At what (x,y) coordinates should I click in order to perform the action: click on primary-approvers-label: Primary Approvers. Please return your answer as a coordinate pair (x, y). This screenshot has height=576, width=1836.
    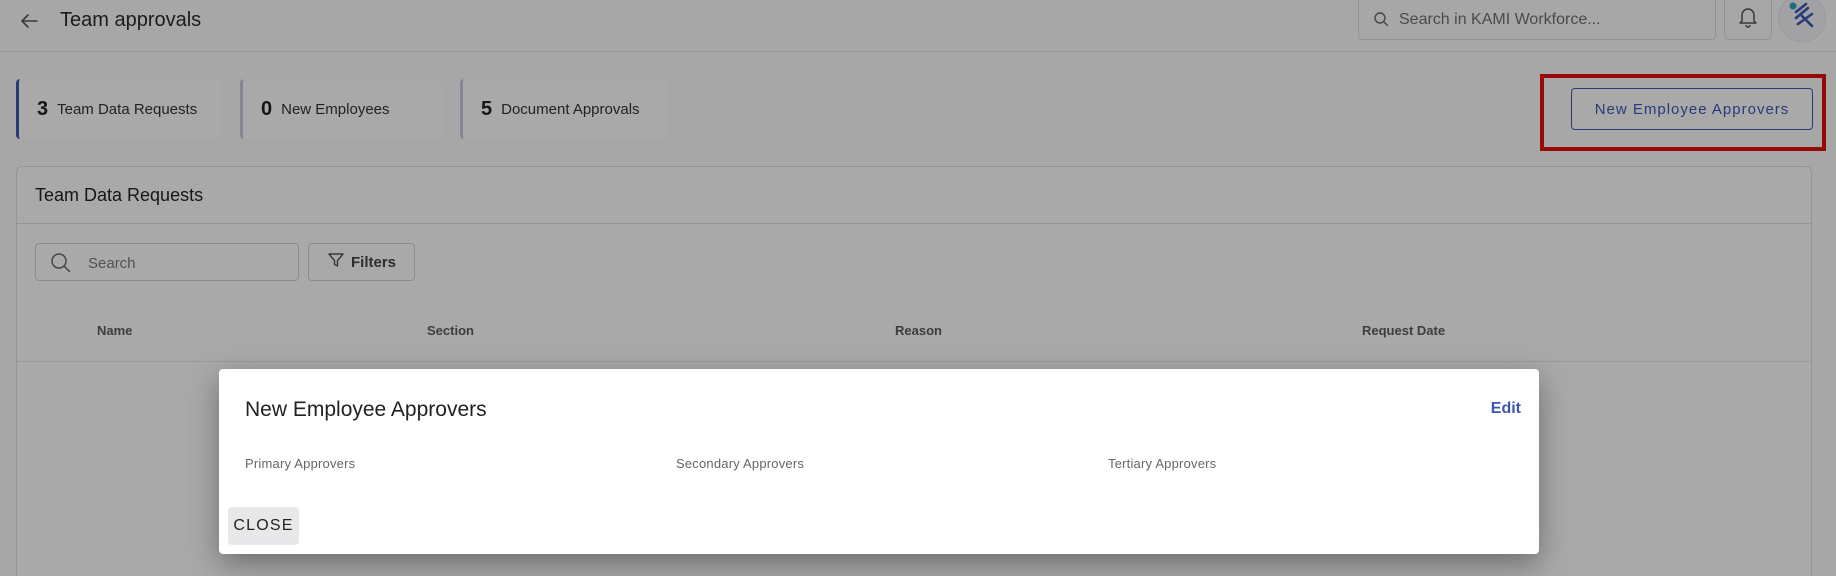
    Looking at the image, I should click on (300, 463).